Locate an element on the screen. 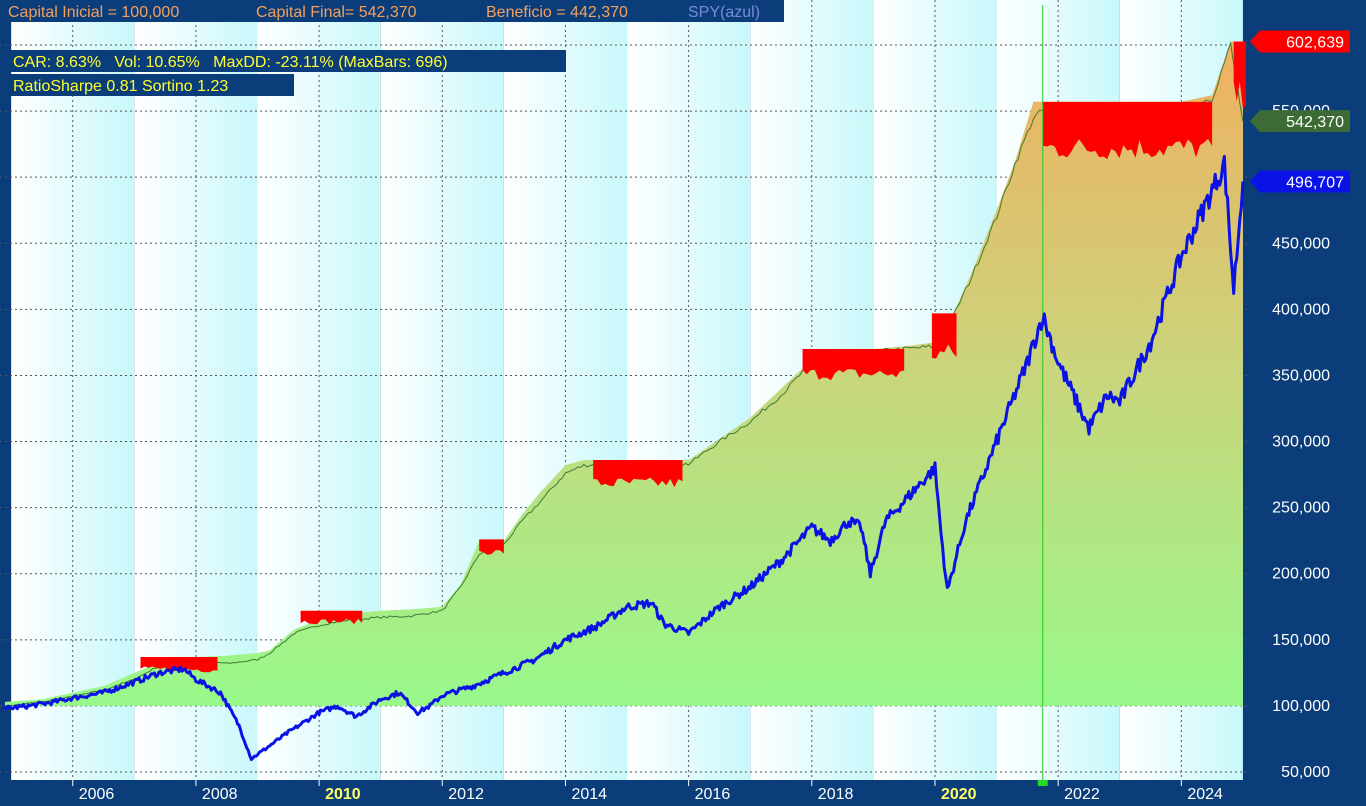  spy-legend-text: SPY(azul) is located at coordinates (724, 12).